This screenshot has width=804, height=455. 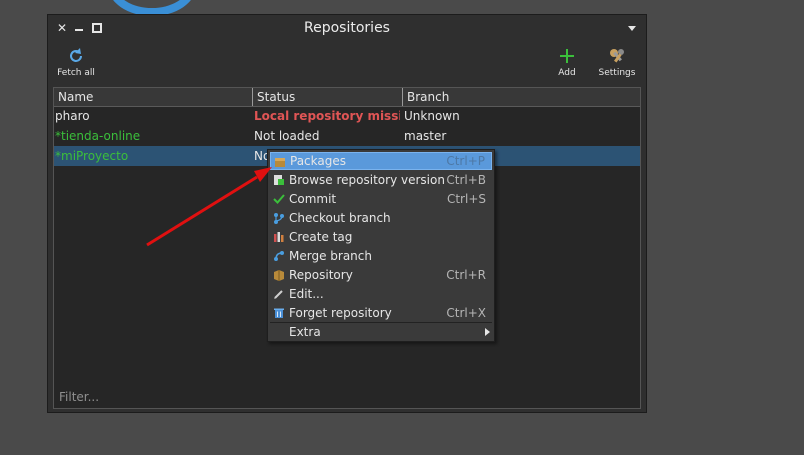 What do you see at coordinates (209, 207) in the screenshot?
I see `annotation-arrow-icon` at bounding box center [209, 207].